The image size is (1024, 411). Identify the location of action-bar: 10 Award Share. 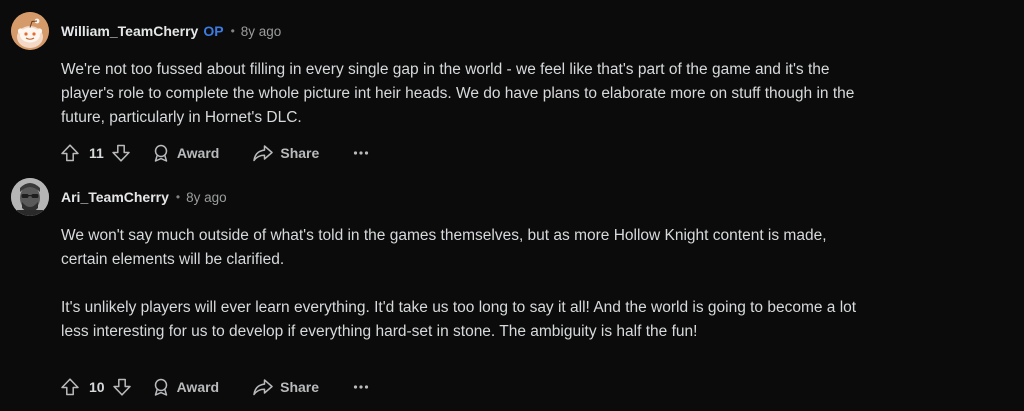
(214, 387).